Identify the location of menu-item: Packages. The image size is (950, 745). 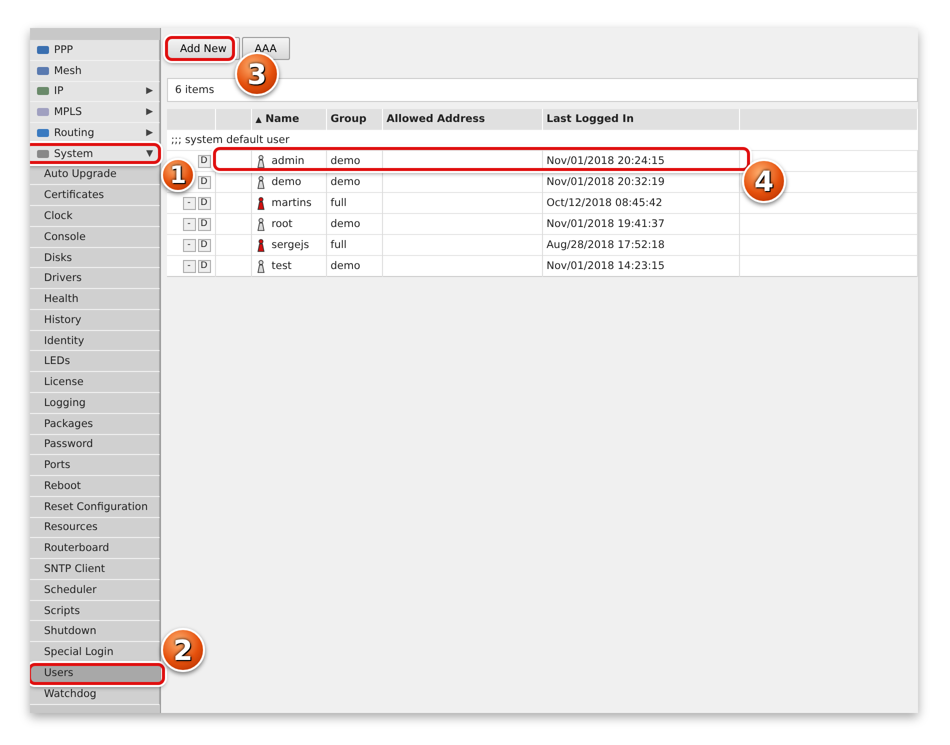
(95, 424).